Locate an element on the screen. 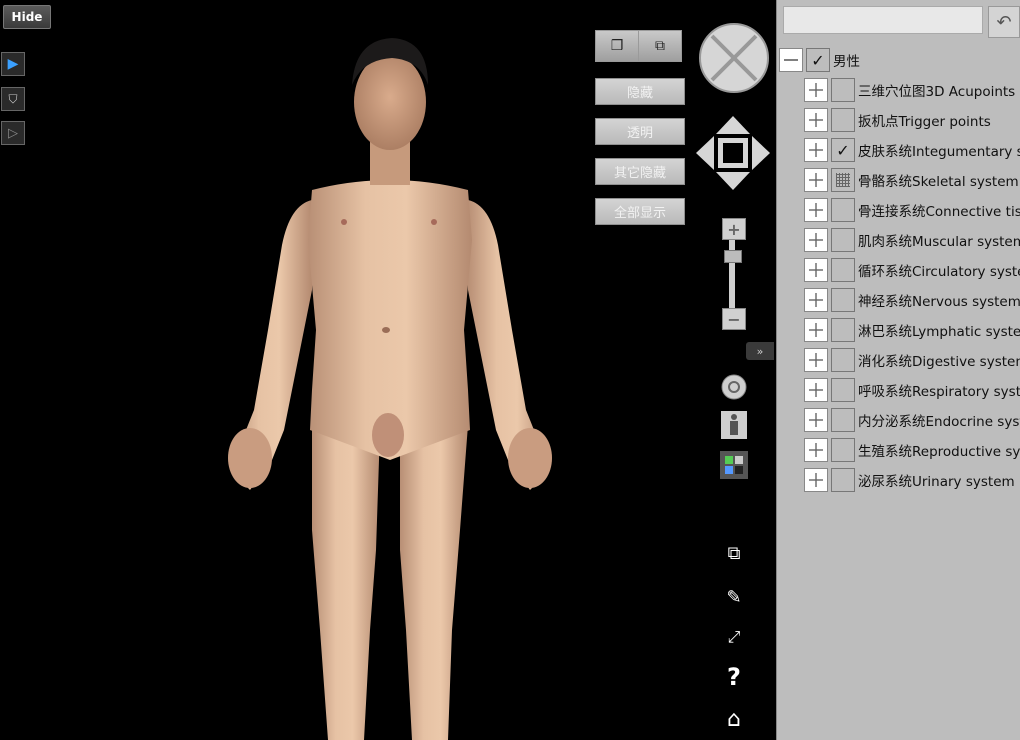 The image size is (1020, 740). layers-button: ⧉ is located at coordinates (734, 553).